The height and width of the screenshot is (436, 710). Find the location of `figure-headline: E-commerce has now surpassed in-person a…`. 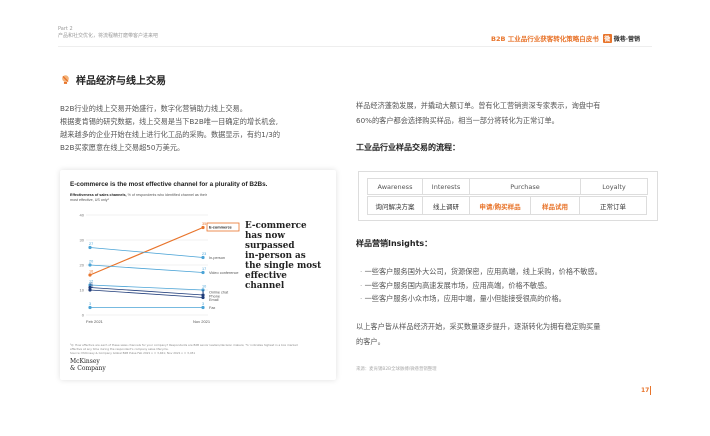

figure-headline: E-commerce has now surpassed in-person a… is located at coordinates (288, 256).